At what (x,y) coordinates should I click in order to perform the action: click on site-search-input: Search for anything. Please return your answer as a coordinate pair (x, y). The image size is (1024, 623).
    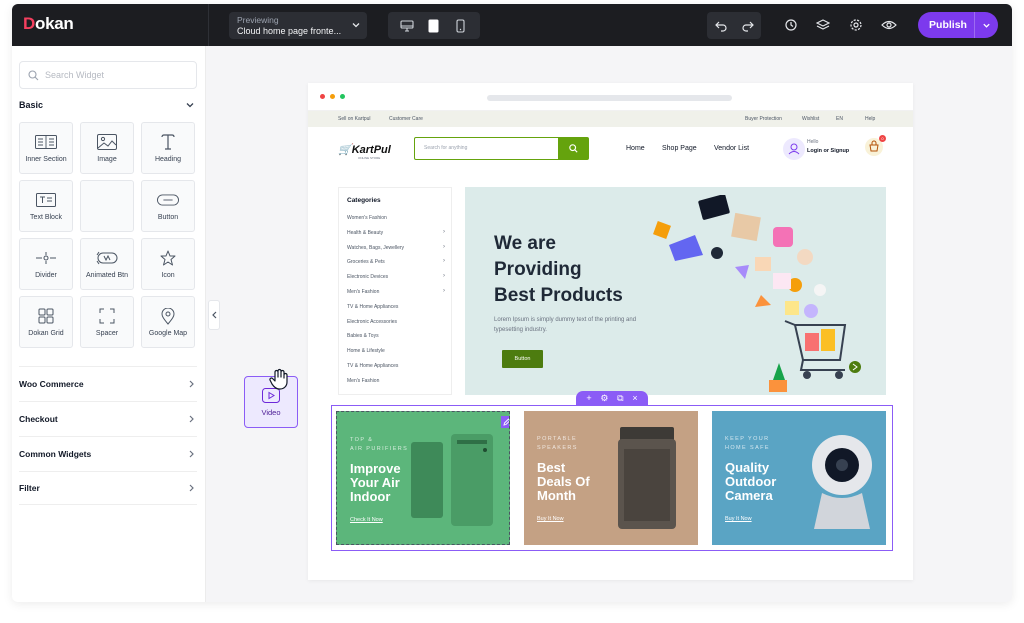
    Looking at the image, I should click on (501, 148).